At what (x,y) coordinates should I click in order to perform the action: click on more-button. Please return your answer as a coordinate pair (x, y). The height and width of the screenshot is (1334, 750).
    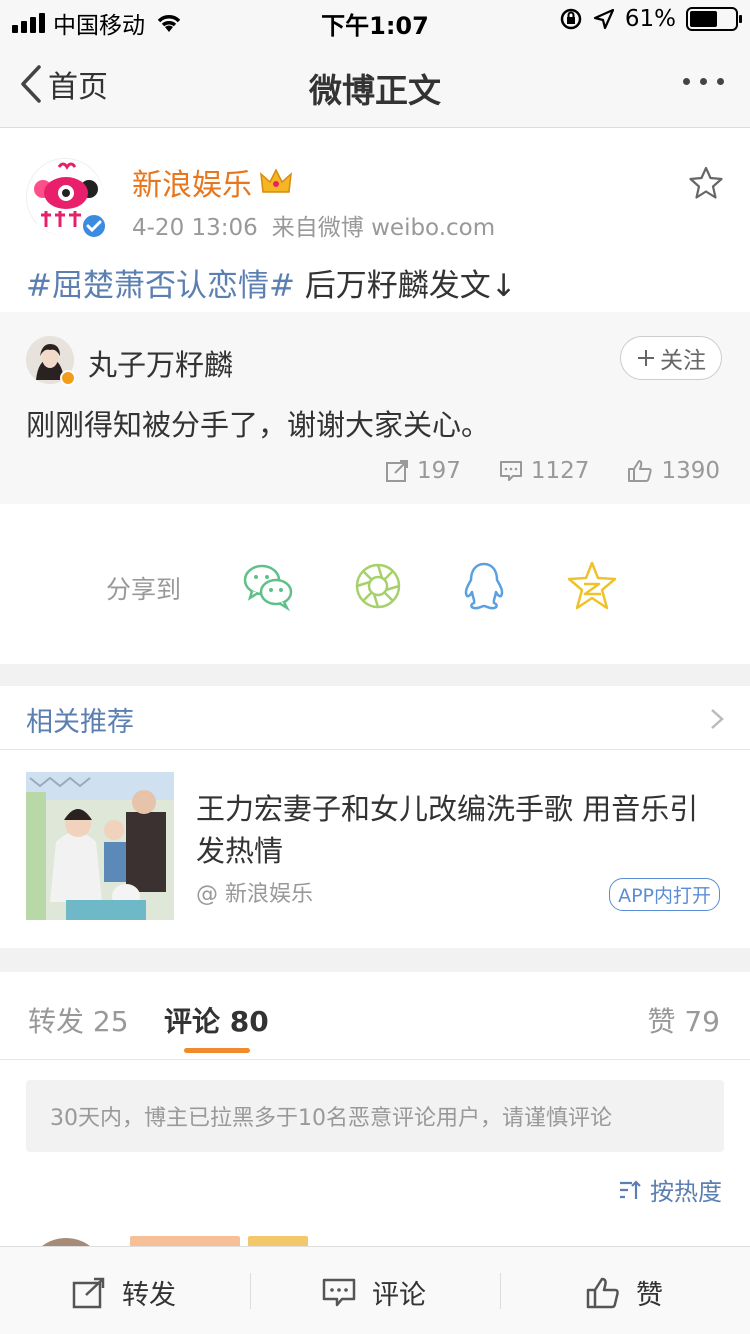
    Looking at the image, I should click on (703, 81).